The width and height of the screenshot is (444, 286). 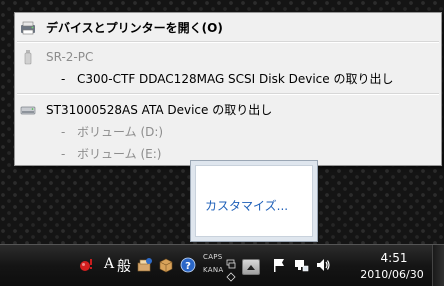 What do you see at coordinates (394, 258) in the screenshot?
I see `clock-time: 4:51` at bounding box center [394, 258].